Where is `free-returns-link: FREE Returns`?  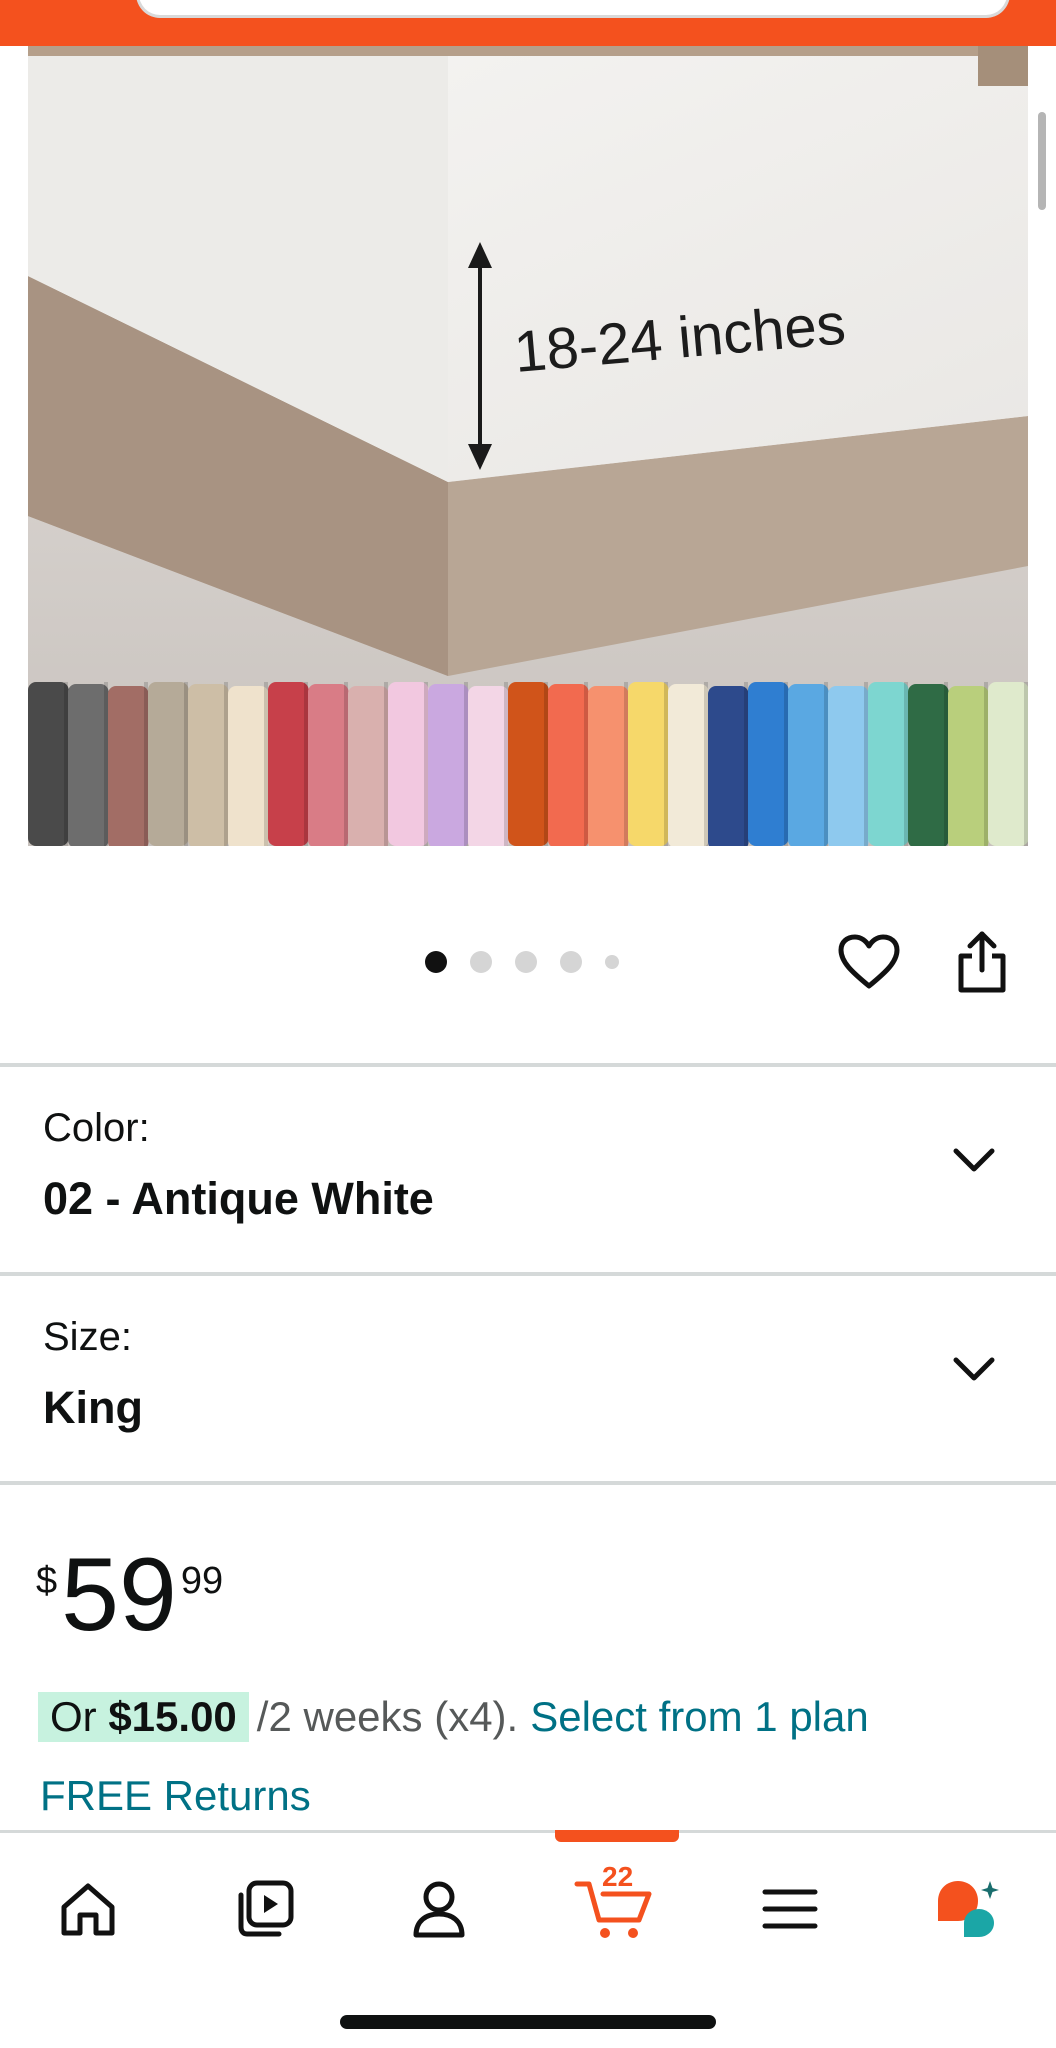
free-returns-link: FREE Returns is located at coordinates (175, 1796).